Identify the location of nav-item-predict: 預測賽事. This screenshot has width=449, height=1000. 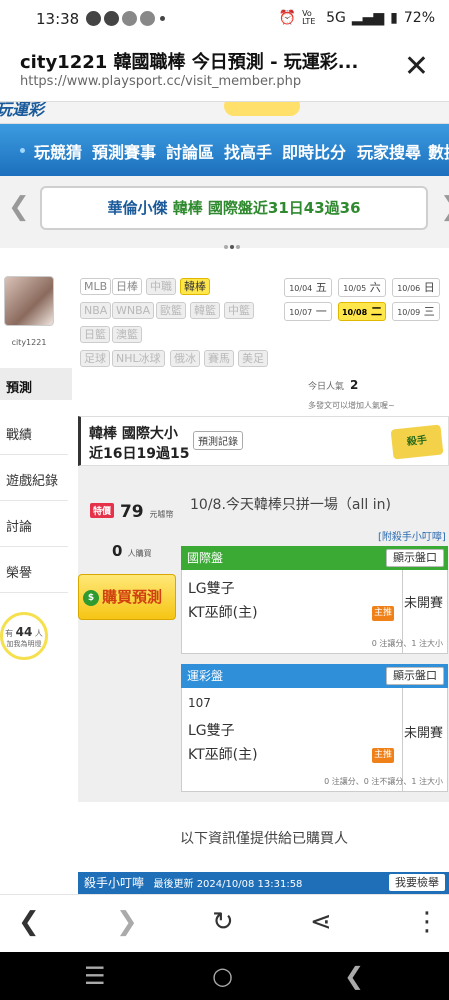
(124, 151).